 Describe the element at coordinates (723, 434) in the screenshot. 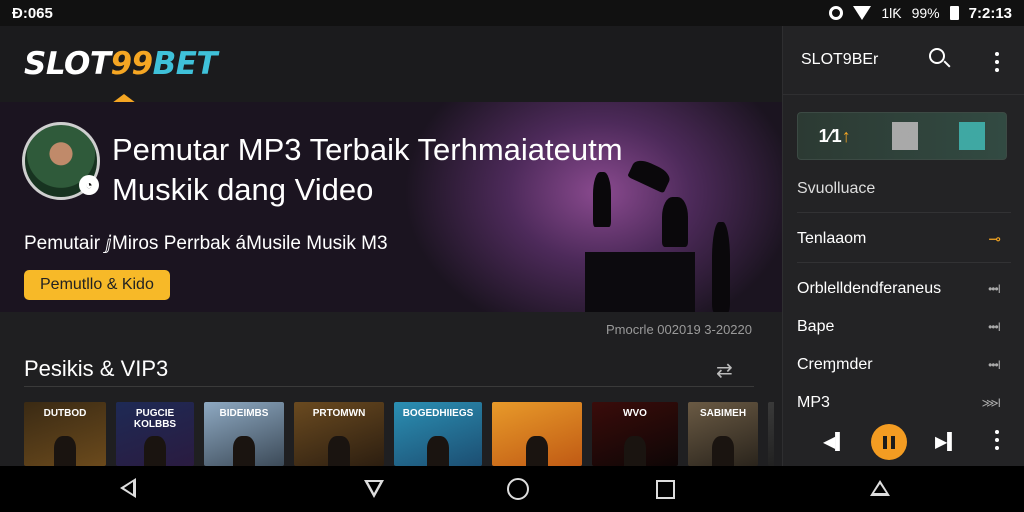

I see `album-thumbnail: SABIMEH` at that location.